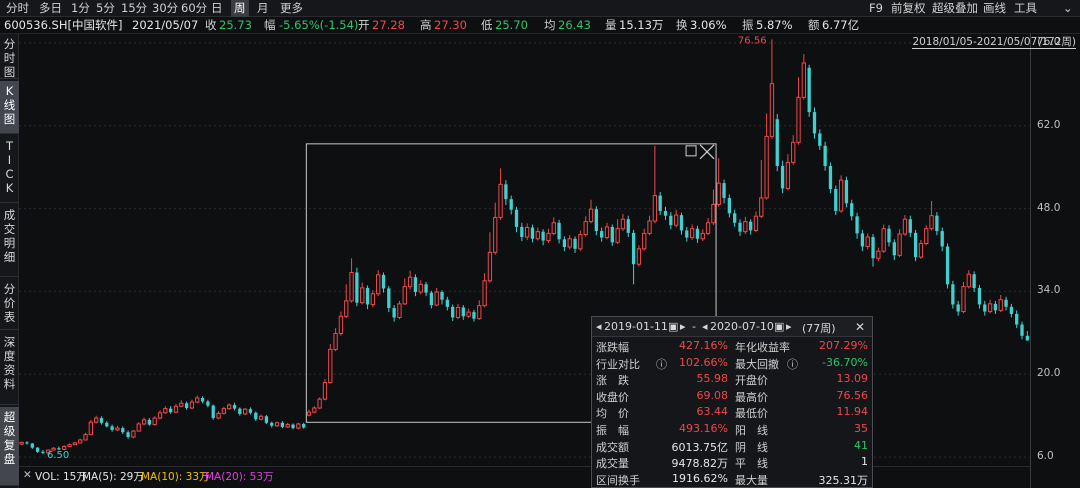  I want to click on timeframe-tab-8: 周, so click(240, 8).